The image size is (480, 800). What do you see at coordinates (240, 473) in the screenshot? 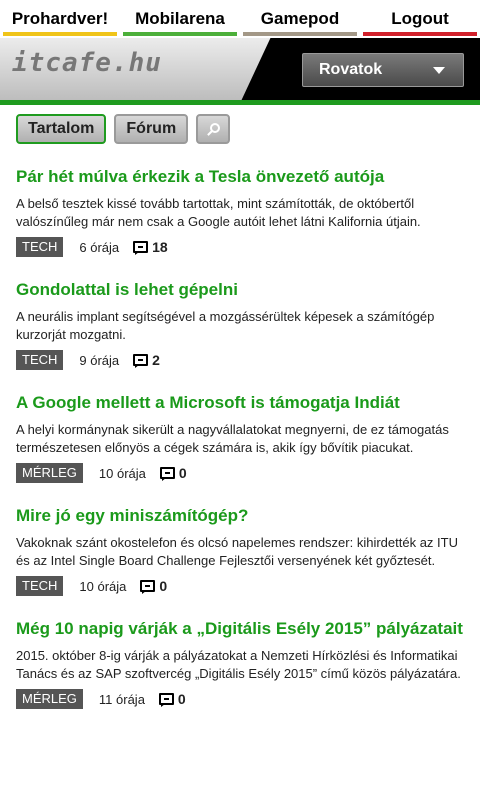
I see `article-meta: MÉRLEG 10 órája 0` at bounding box center [240, 473].